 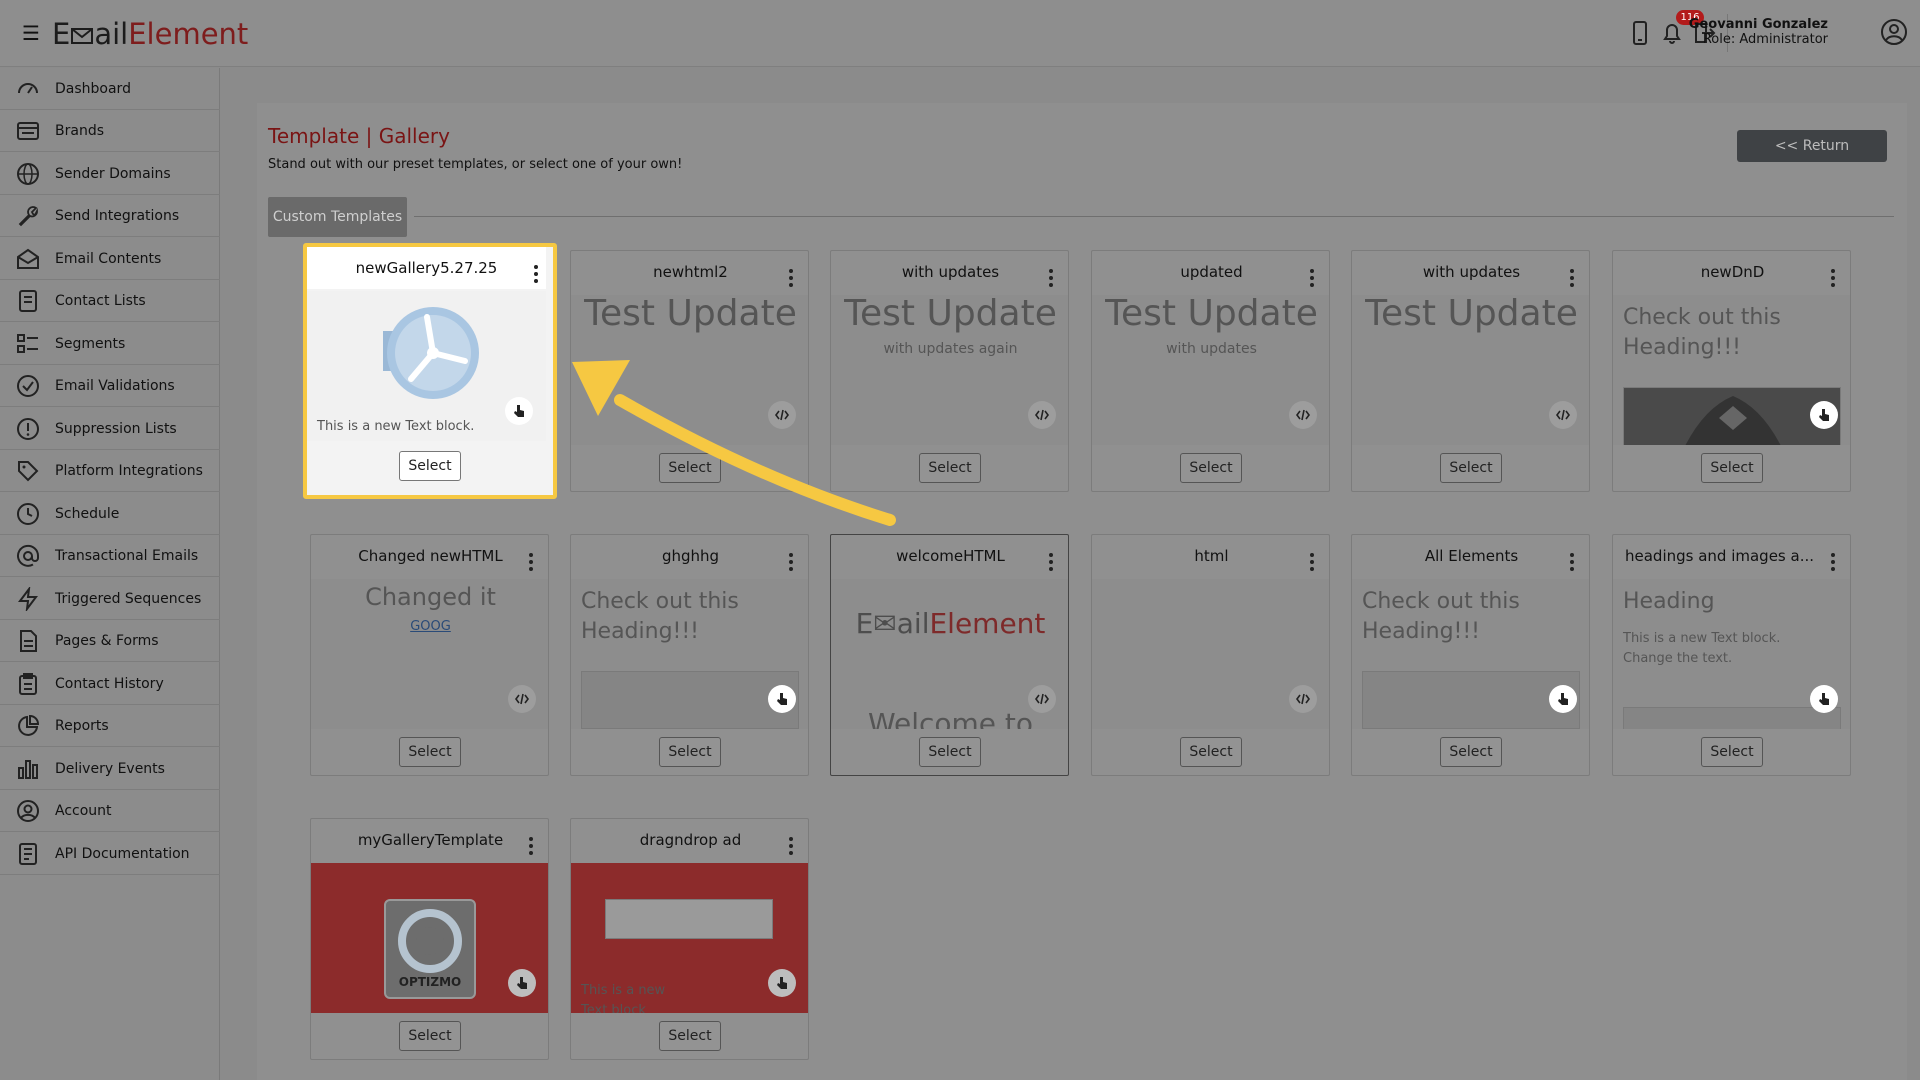 What do you see at coordinates (110, 514) in the screenshot?
I see `sidebar-item-schedule: Schedule` at bounding box center [110, 514].